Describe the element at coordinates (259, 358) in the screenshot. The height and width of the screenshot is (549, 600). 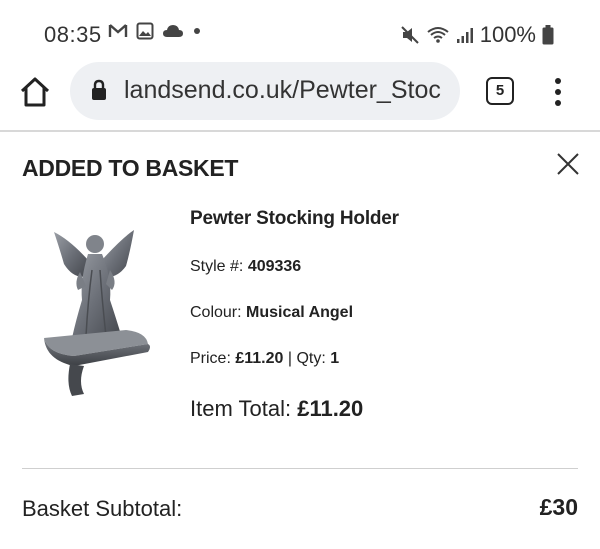
I see `price-value: £11.20` at that location.